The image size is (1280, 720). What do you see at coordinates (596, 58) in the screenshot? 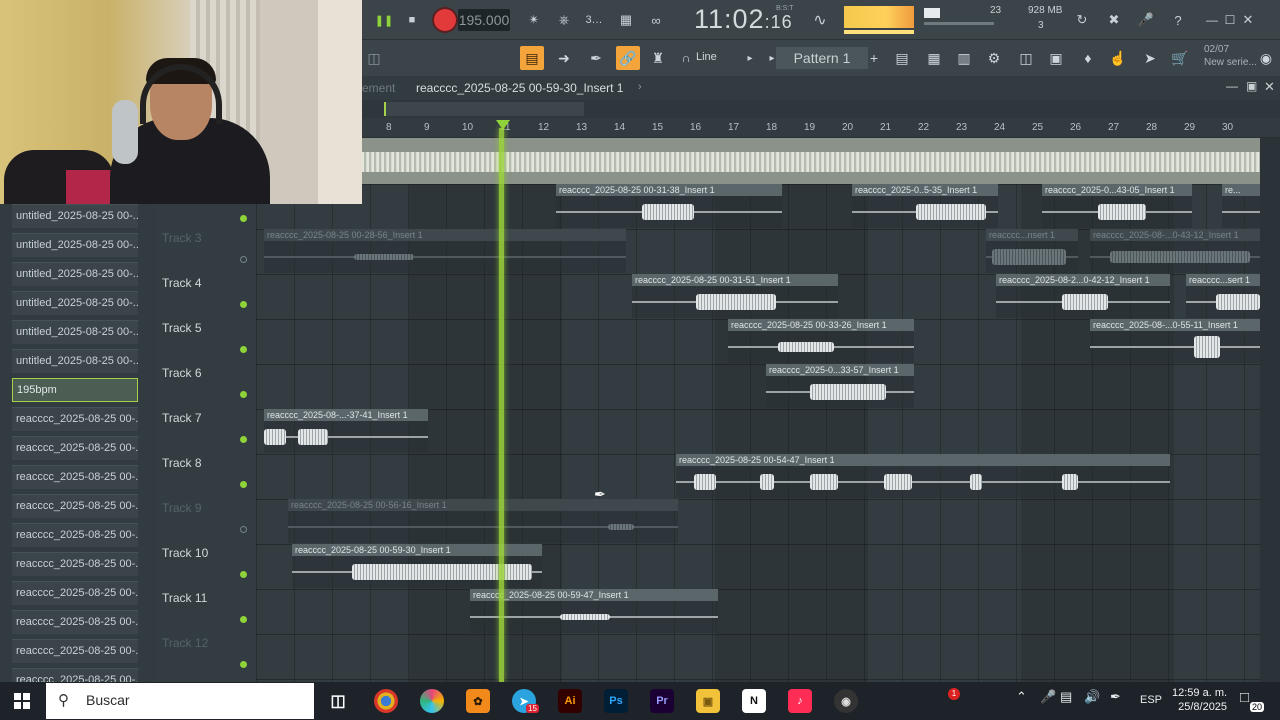
I see `draw-tool-icon: ✒` at bounding box center [596, 58].